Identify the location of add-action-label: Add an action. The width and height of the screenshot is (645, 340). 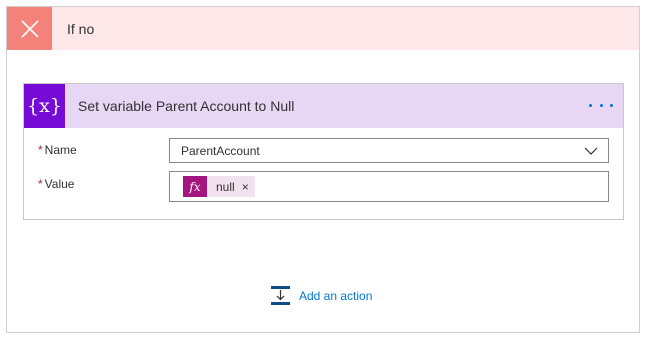
(336, 295).